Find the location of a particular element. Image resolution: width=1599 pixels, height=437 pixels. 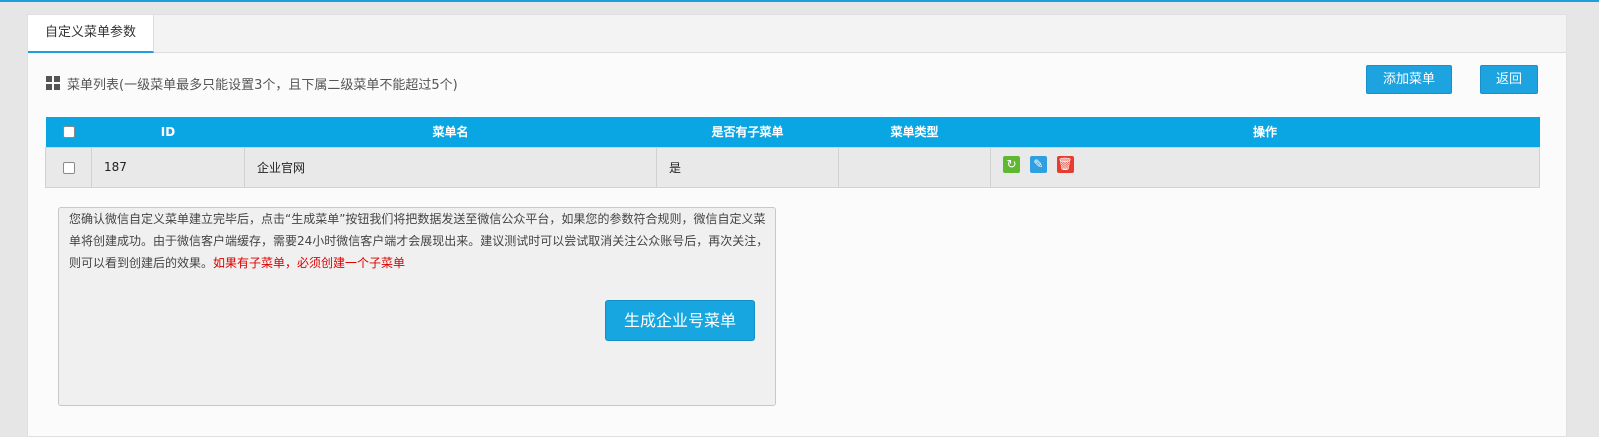

column-header-actions: 操作 is located at coordinates (1265, 132).